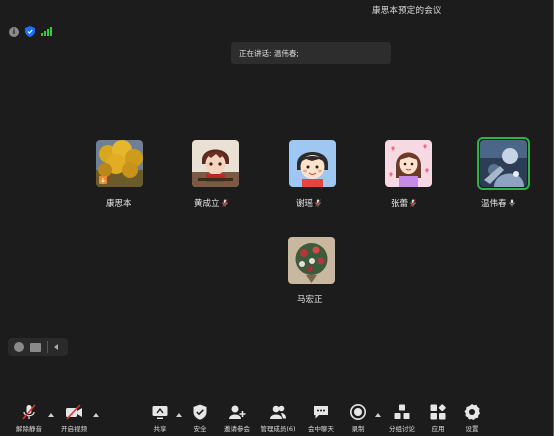 The width and height of the screenshot is (554, 436). What do you see at coordinates (119, 163) in the screenshot?
I see `yellow-flowers-avatar` at bounding box center [119, 163].